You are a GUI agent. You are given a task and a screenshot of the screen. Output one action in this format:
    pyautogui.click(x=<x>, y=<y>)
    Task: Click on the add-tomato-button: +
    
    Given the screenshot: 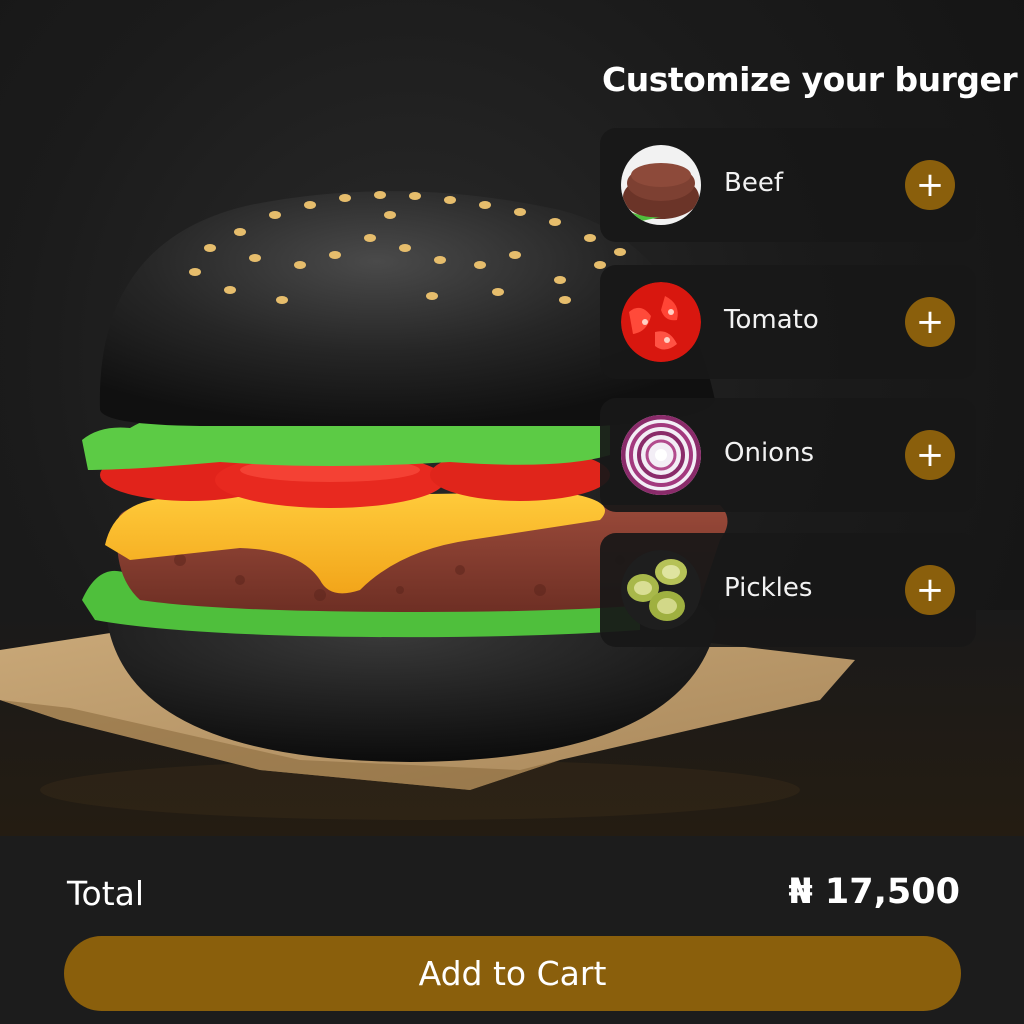 What is the action you would take?
    pyautogui.click(x=930, y=322)
    